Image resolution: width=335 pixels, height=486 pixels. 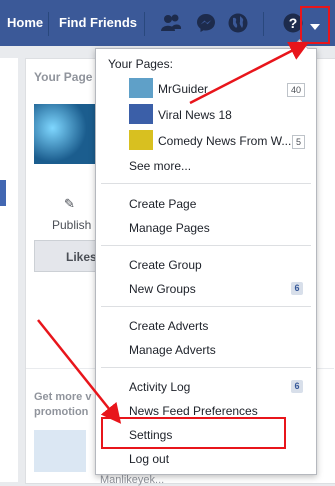 What do you see at coordinates (79, 371) in the screenshot?
I see `arrow-to-settings` at bounding box center [79, 371].